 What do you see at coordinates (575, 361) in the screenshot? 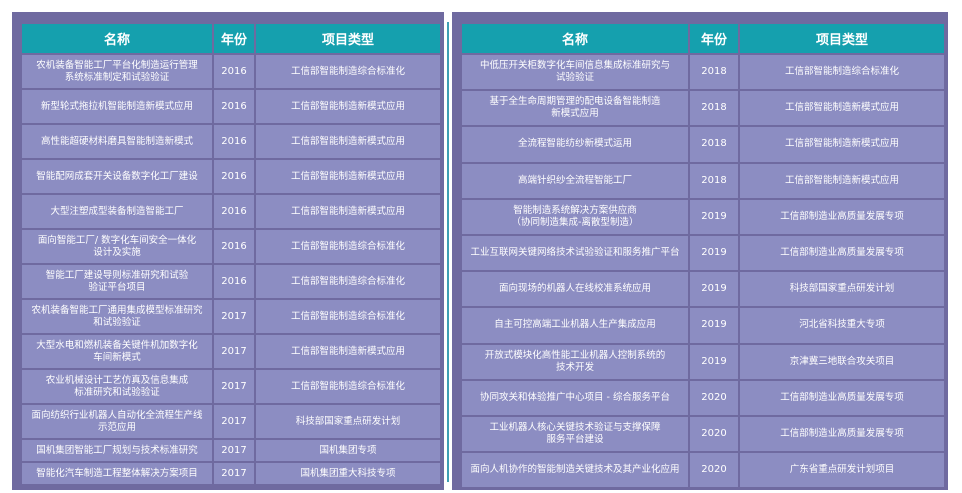
I see `project-name: 开放式模块化高性能工业机器人控制系统的 技术开发` at bounding box center [575, 361].